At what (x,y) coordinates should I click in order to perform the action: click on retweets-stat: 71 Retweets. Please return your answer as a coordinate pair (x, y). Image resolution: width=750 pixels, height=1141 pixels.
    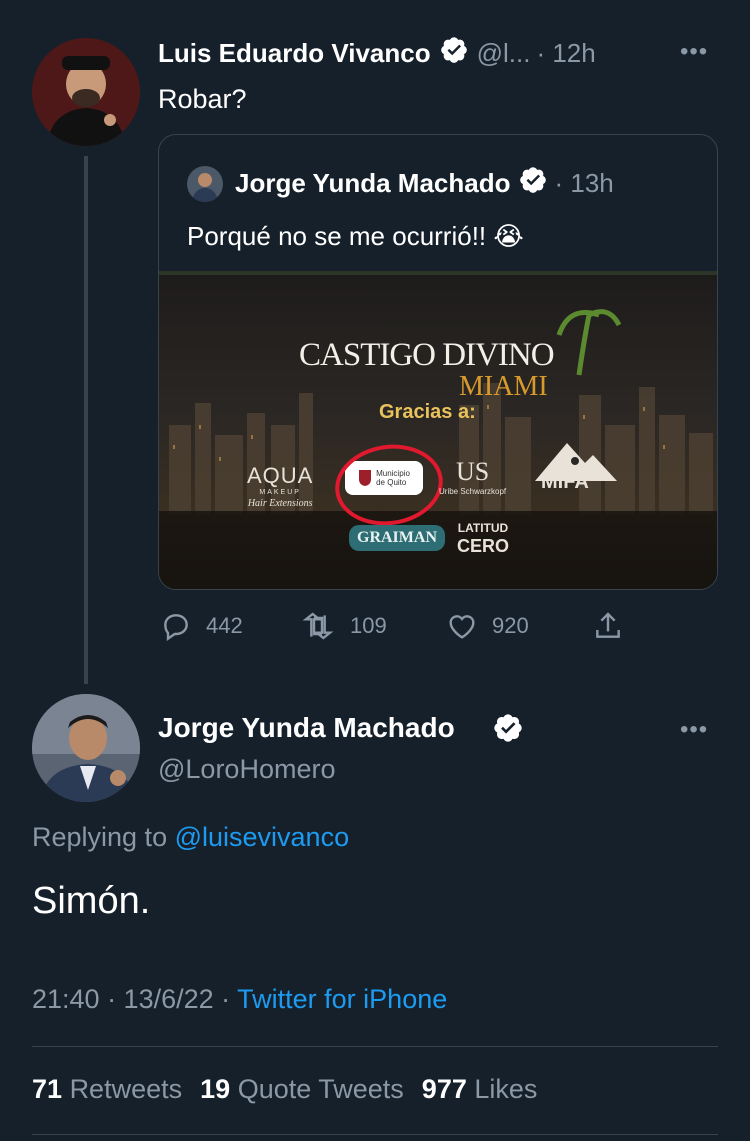
    Looking at the image, I should click on (107, 1089).